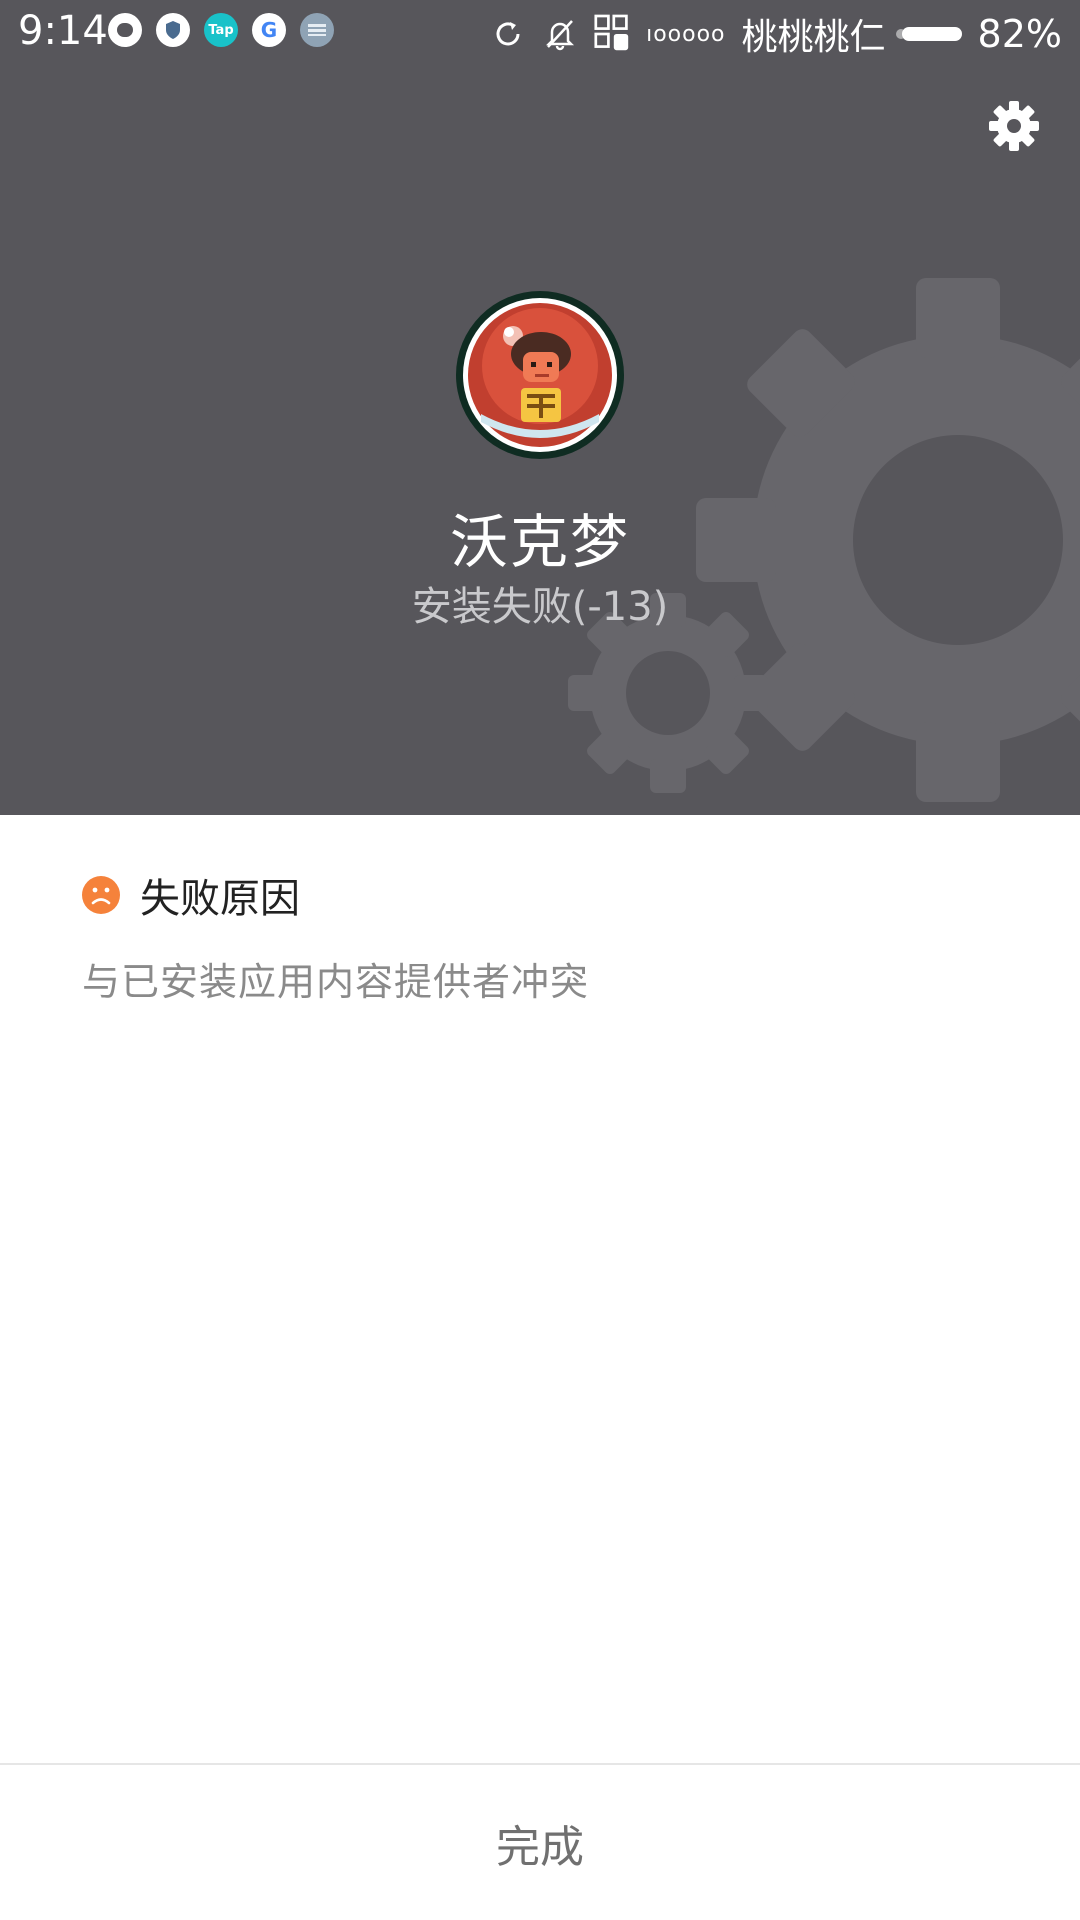 The width and height of the screenshot is (1080, 1920). I want to click on status-bar: 9:14 Tap G ıooooo 桃桃桃仁 82%, so click(540, 30).